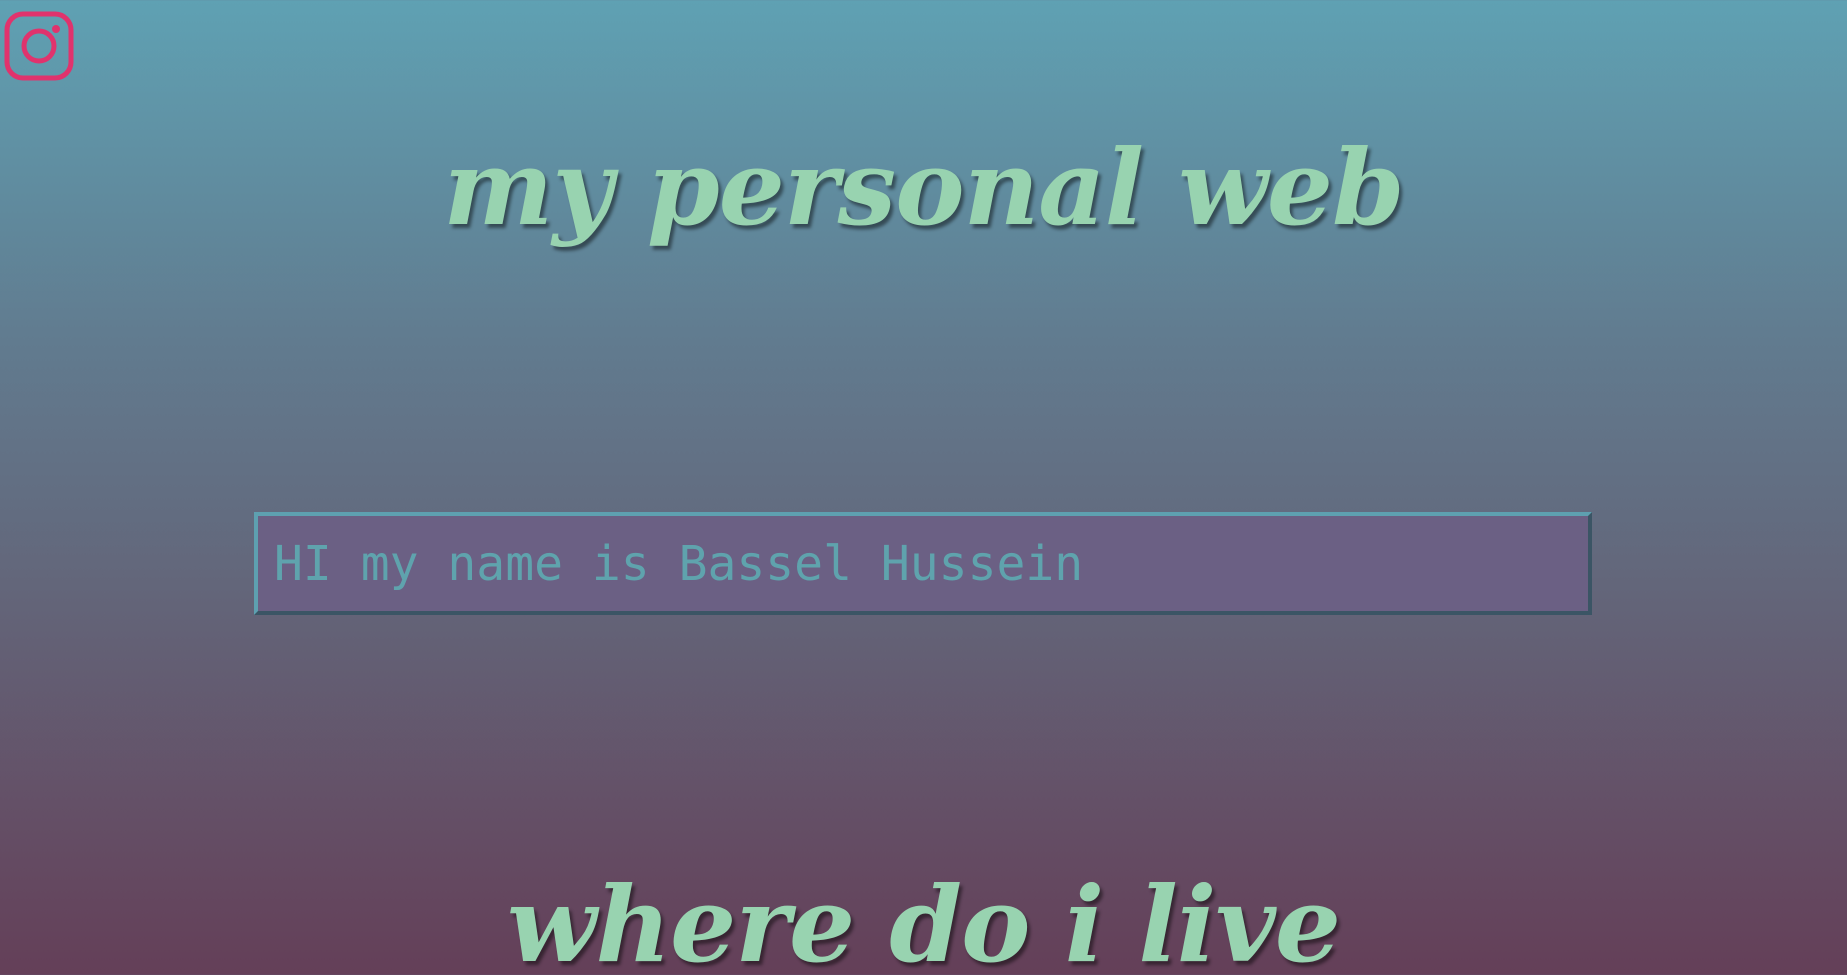 Image resolution: width=1847 pixels, height=975 pixels. I want to click on intro-text: HI my name is Bassel Hussein, so click(679, 563).